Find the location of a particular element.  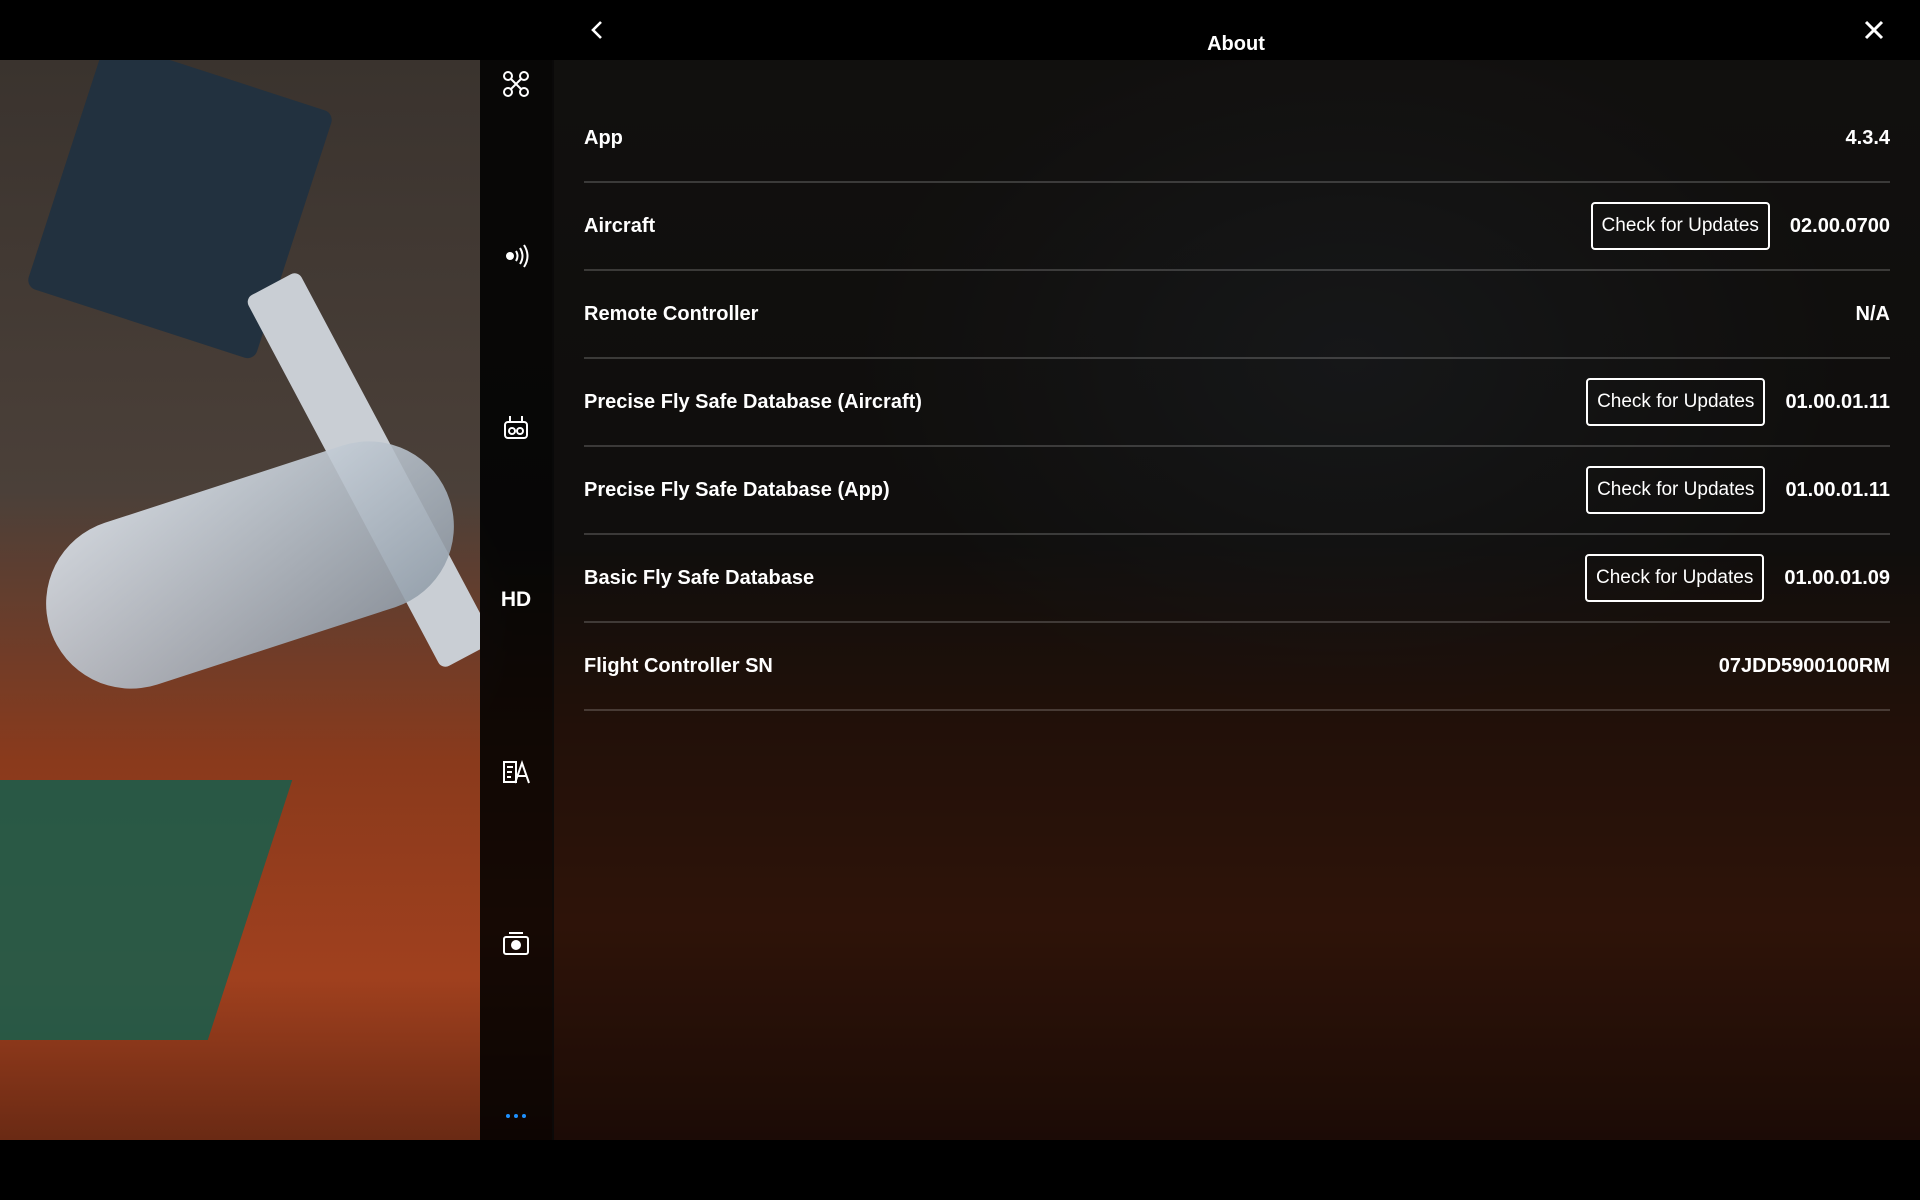

visual-navigation-icon is located at coordinates (516, 772).